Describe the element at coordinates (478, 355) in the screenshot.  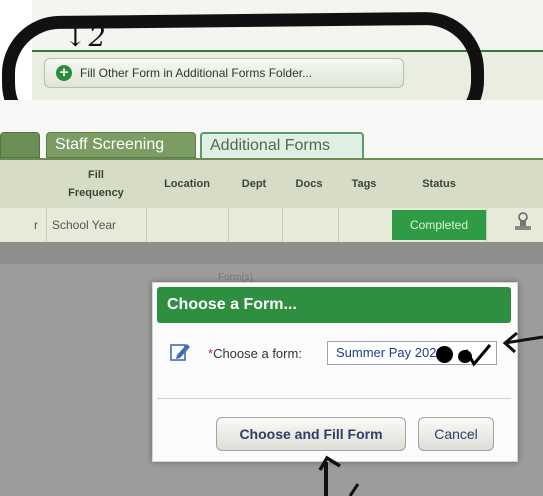
I see `chevron-down-icon` at that location.